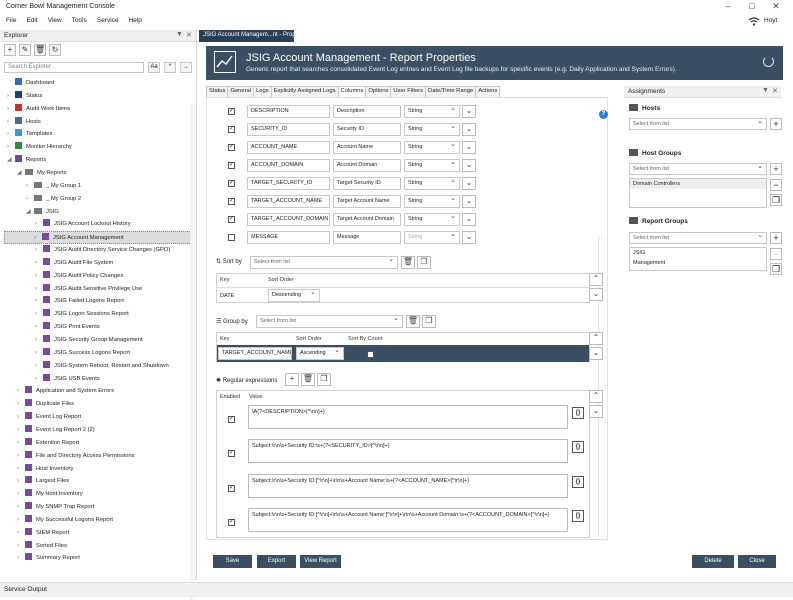 Image resolution: width=793 pixels, height=600 pixels. Describe the element at coordinates (45, 404) in the screenshot. I see `tree-item: › Duplicate Files` at that location.